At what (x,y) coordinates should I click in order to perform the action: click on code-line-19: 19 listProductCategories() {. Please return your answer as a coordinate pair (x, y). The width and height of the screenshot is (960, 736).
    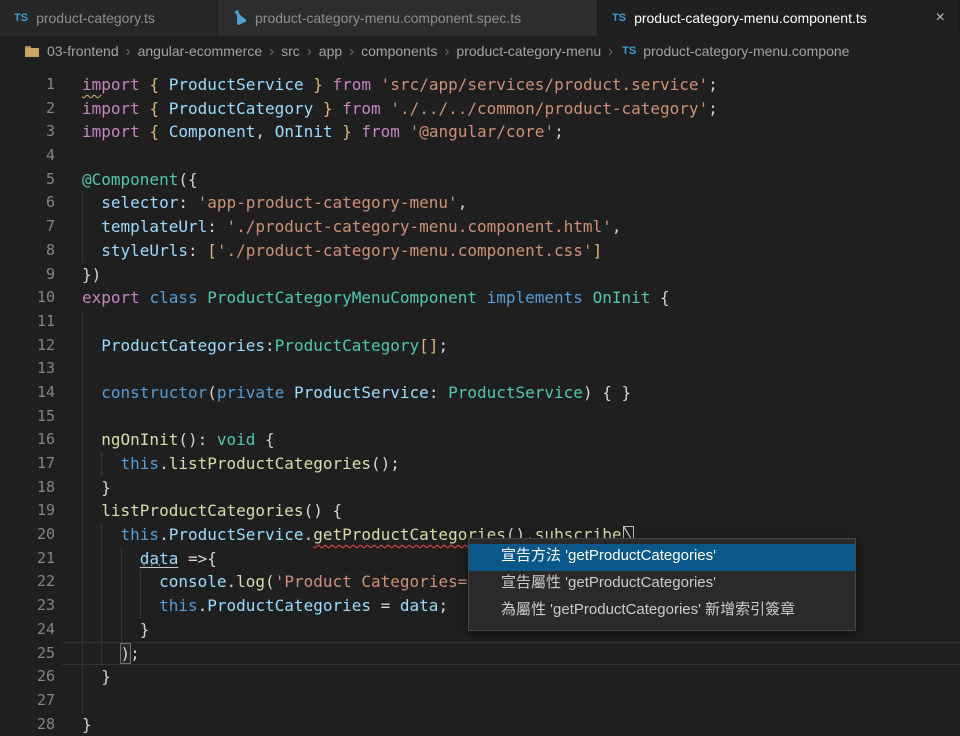
    Looking at the image, I should click on (480, 511).